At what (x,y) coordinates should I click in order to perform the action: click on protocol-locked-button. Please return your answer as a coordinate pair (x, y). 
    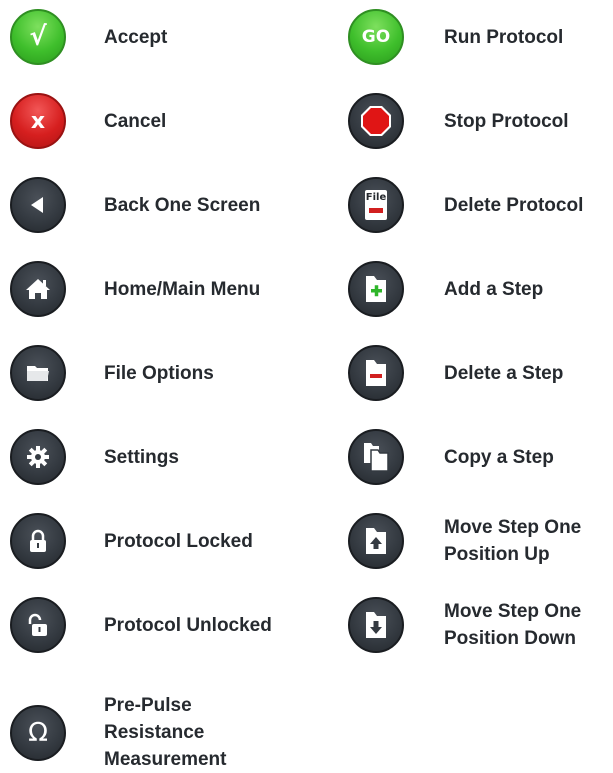
    Looking at the image, I should click on (38, 541).